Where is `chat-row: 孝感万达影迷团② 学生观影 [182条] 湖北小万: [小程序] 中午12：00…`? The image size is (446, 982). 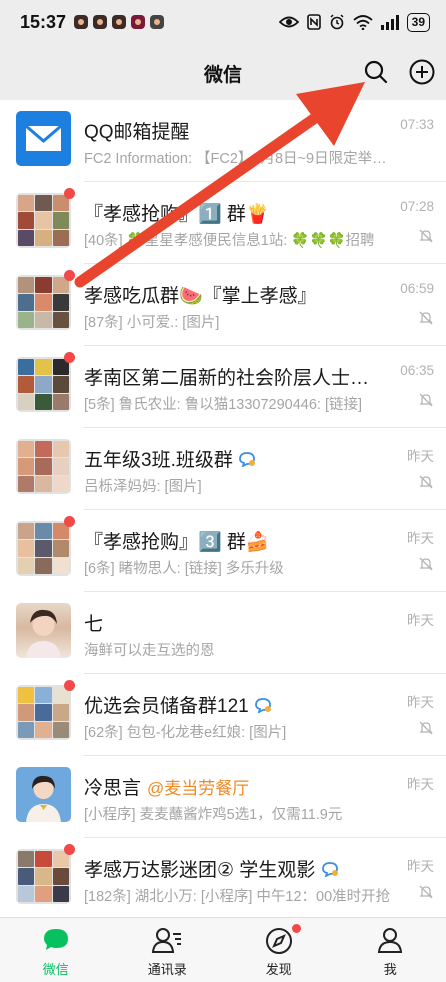 chat-row: 孝感万达影迷团② 学生观影 [182条] 湖北小万: [小程序] 中午12：00… is located at coordinates (223, 879).